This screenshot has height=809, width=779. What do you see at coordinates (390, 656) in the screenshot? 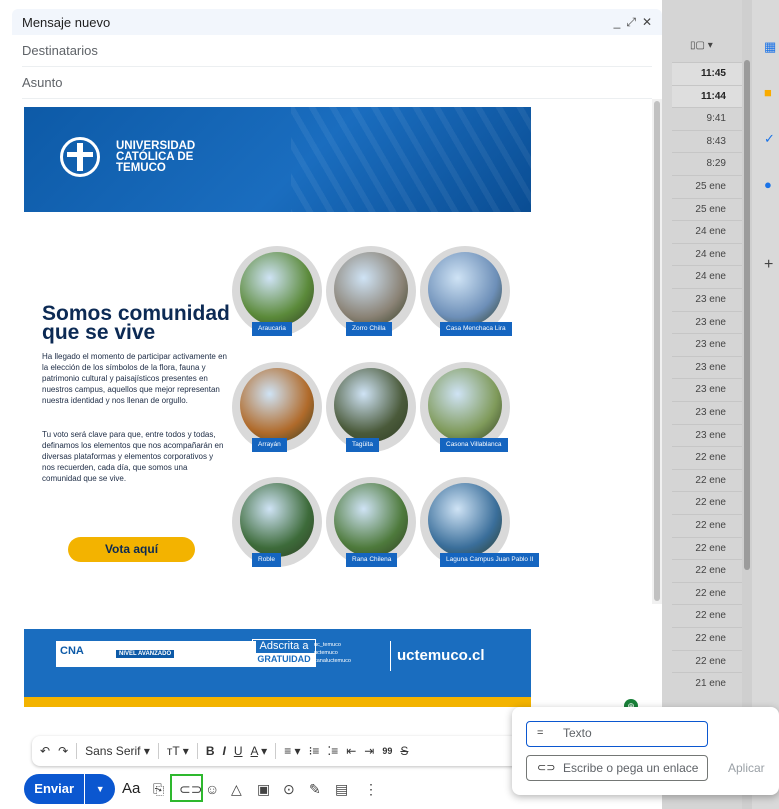
I see `footer-divider` at bounding box center [390, 656].